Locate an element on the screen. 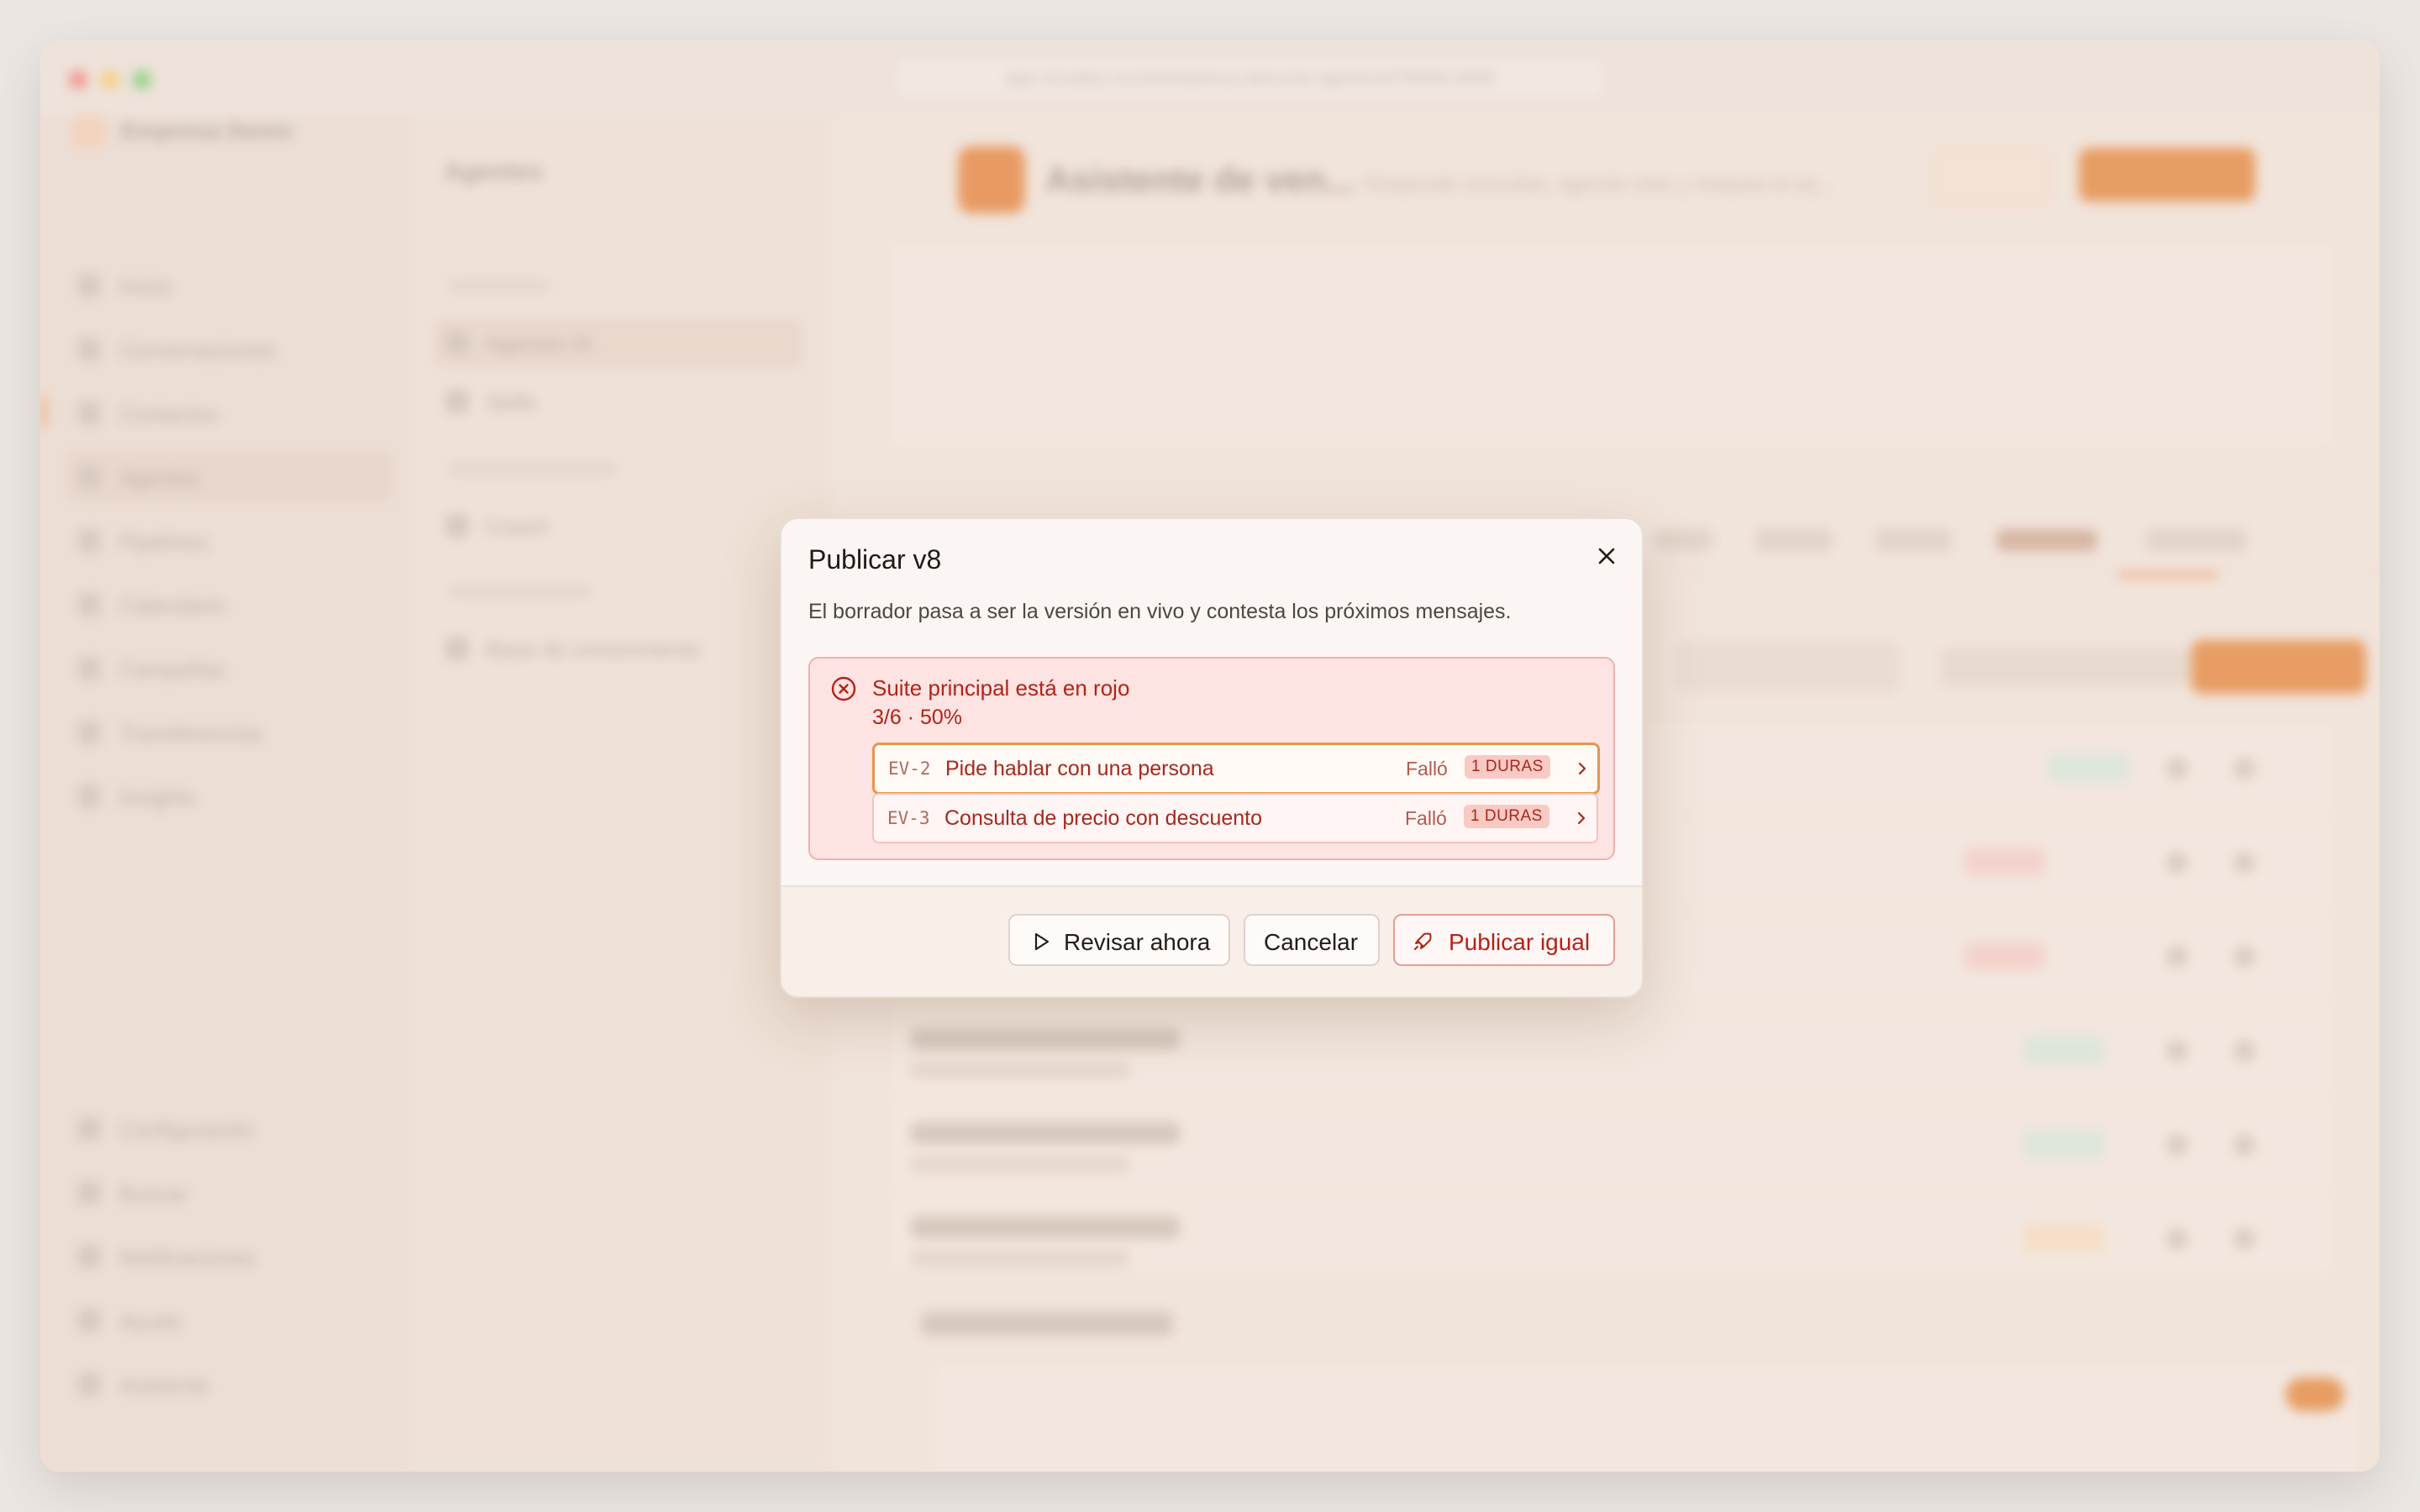  close-icon is located at coordinates (1606, 556).